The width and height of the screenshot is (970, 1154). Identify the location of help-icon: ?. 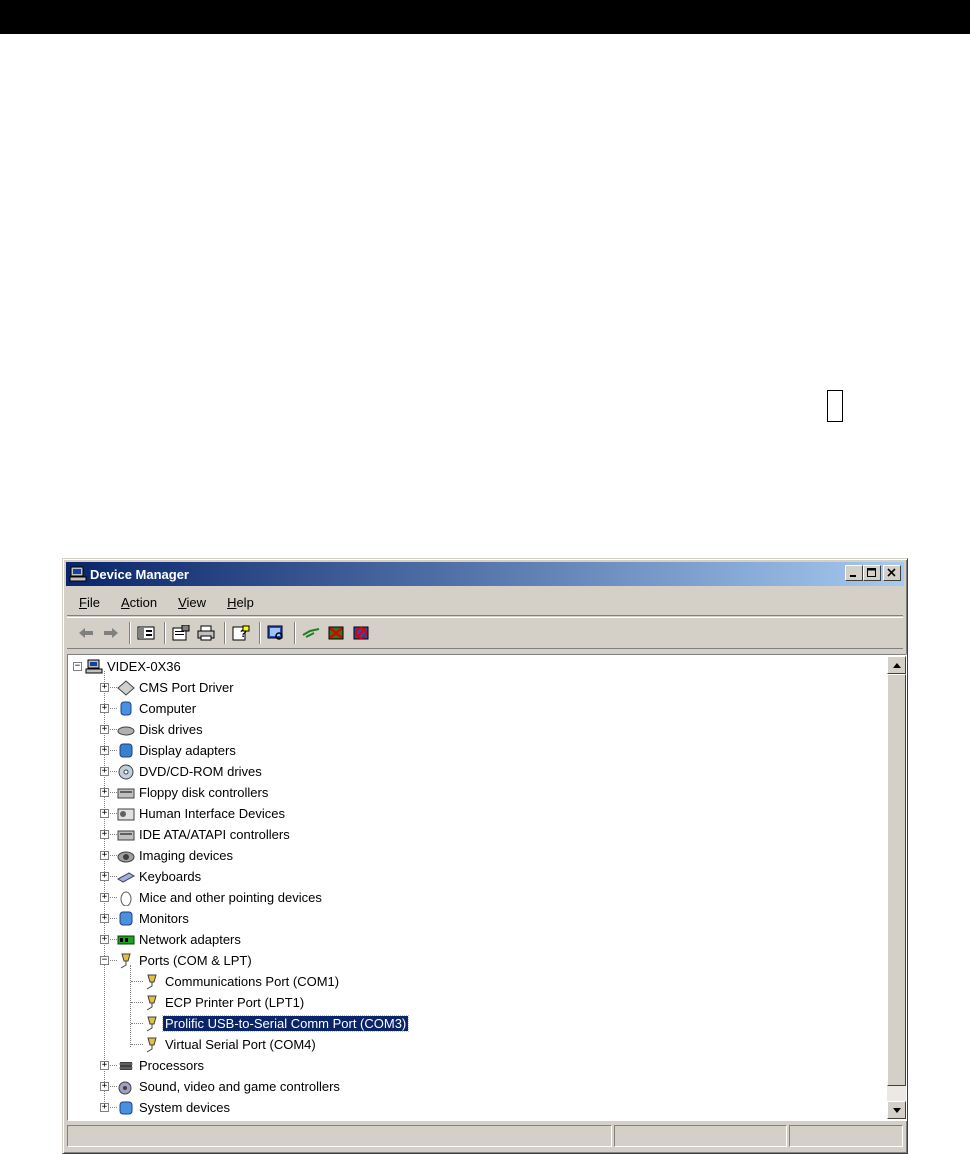
(241, 633).